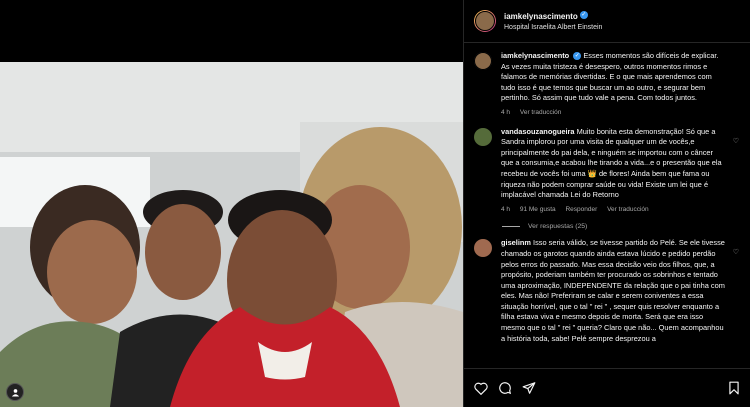 The image size is (750, 407). Describe the element at coordinates (581, 209) in the screenshot. I see `reply-link: Responder` at that location.